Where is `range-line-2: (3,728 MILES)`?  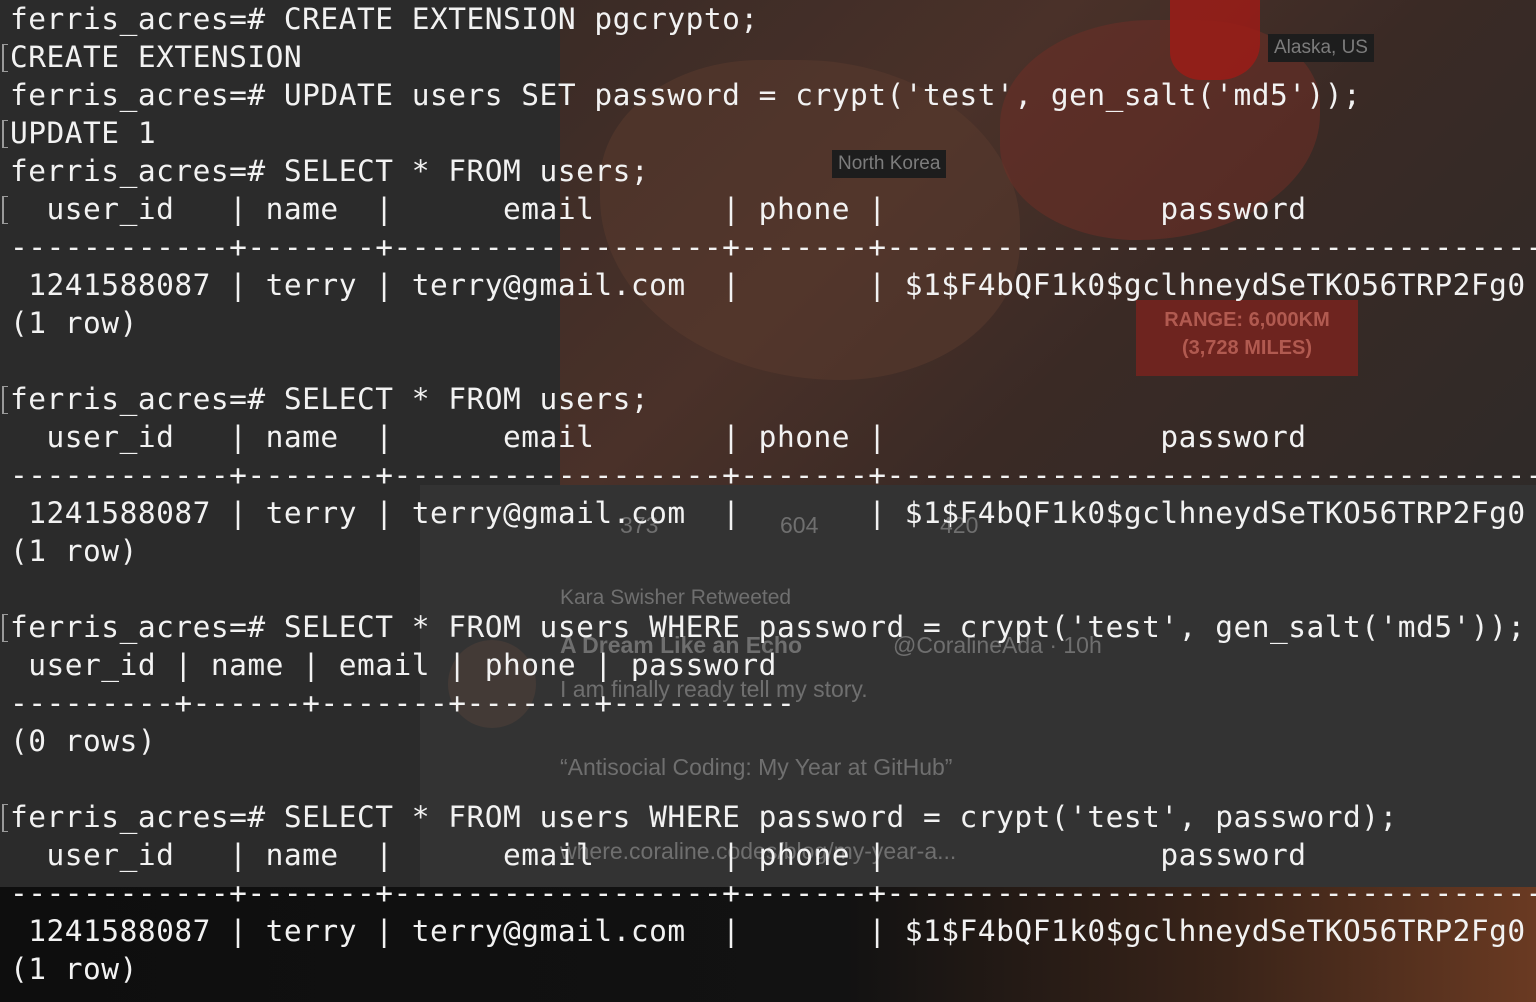
range-line-2: (3,728 MILES) is located at coordinates (1247, 348).